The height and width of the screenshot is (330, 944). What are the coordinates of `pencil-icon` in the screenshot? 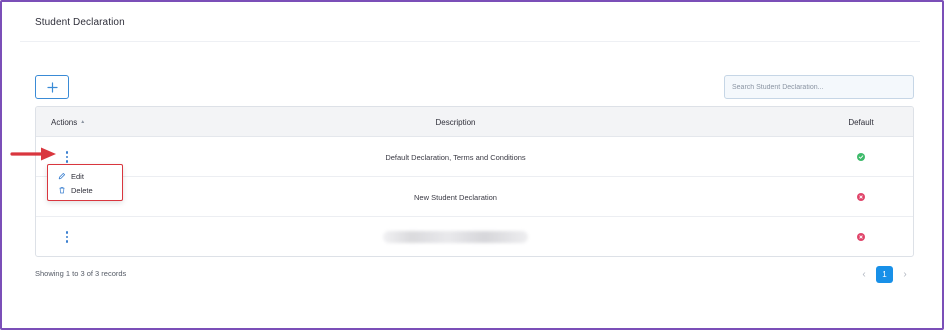 It's located at (61, 176).